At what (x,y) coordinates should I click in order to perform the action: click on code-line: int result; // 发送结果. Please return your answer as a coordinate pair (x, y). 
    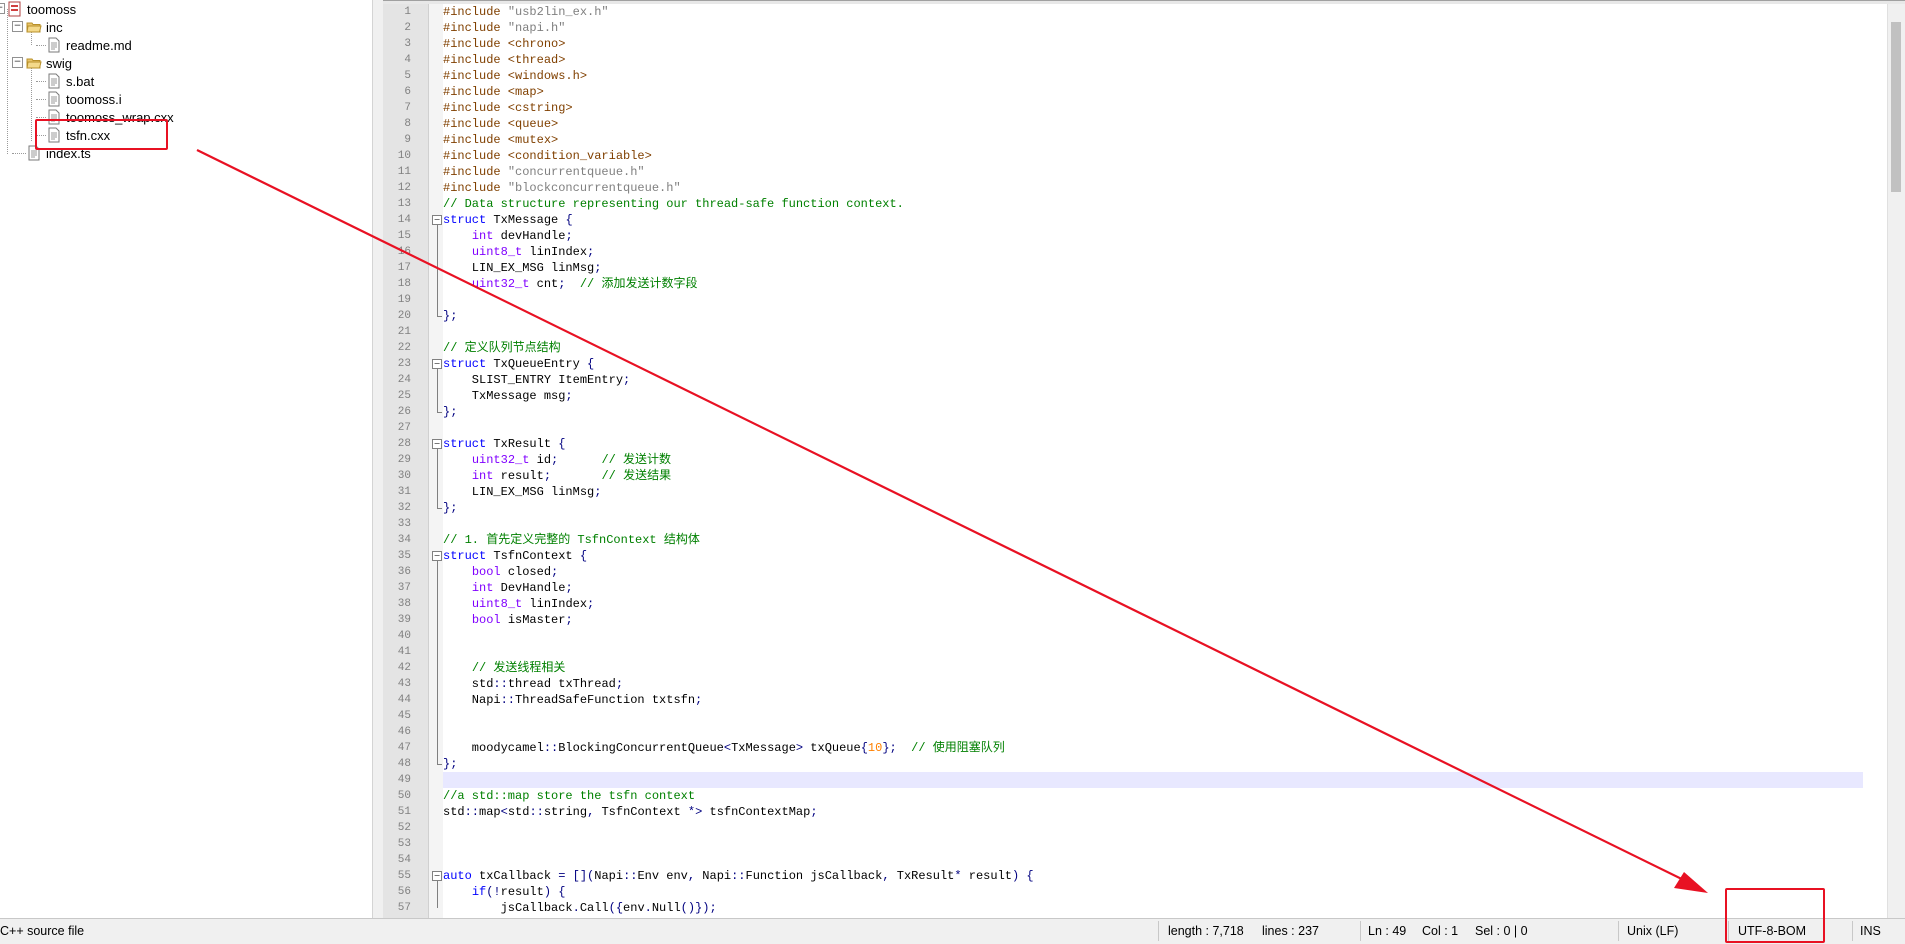
    Looking at the image, I should click on (1153, 476).